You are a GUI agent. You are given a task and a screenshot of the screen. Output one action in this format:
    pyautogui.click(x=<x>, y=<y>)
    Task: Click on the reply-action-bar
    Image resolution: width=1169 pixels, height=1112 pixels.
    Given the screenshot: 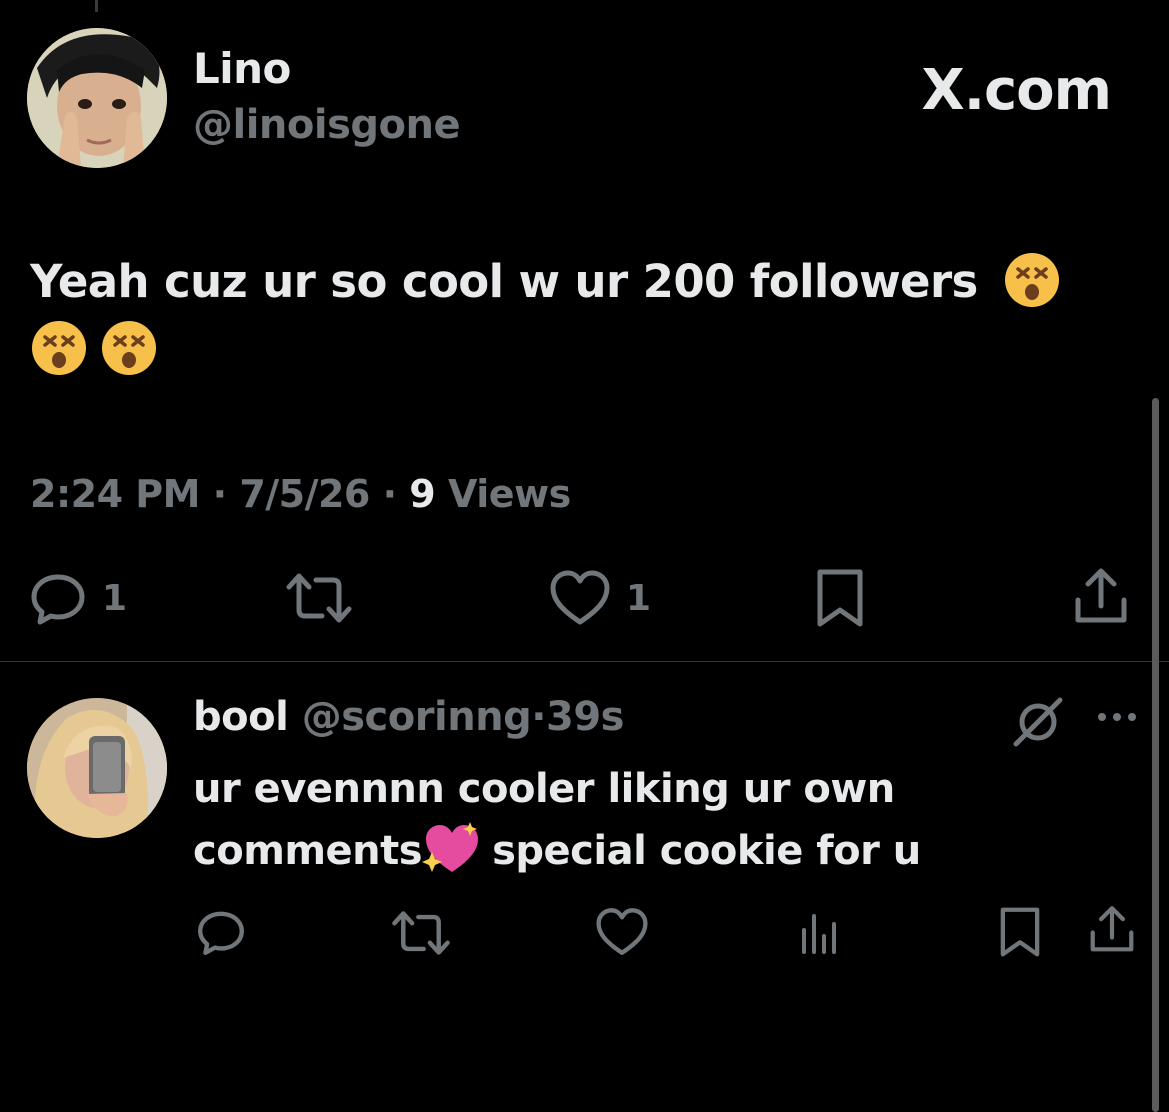 What is the action you would take?
    pyautogui.click(x=584, y=932)
    